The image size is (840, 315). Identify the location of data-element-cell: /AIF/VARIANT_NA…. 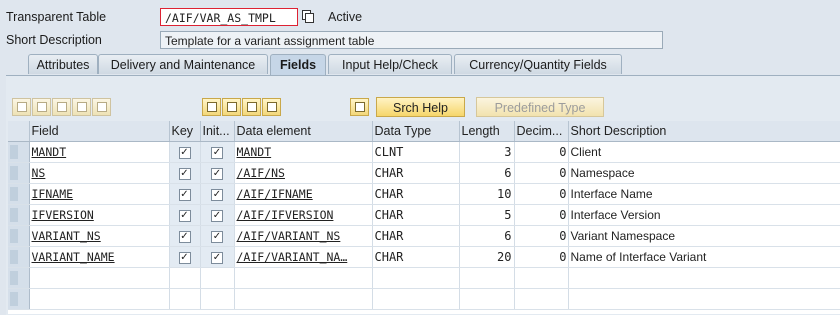
(303, 257).